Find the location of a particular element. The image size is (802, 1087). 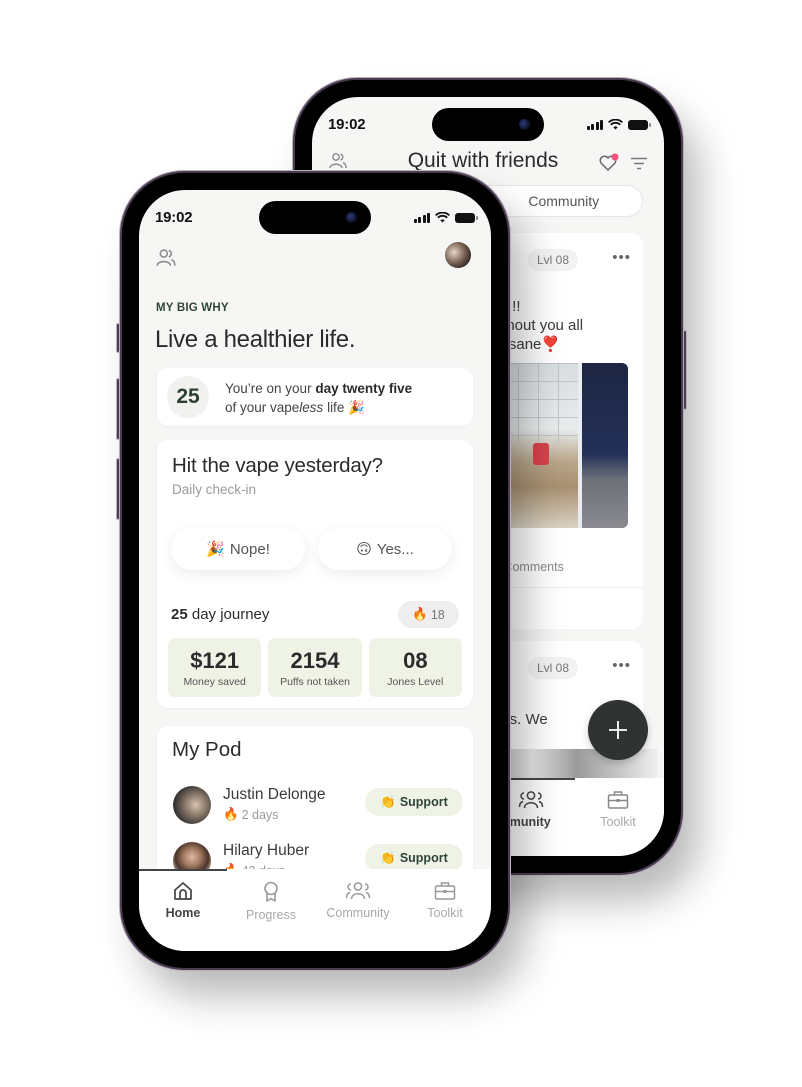

volume-up-button is located at coordinates (118, 409).